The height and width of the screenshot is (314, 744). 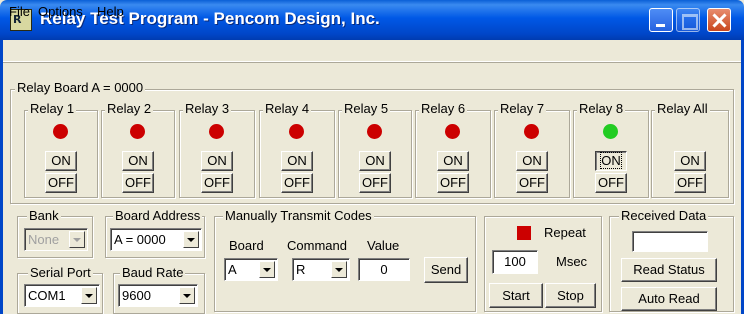 What do you see at coordinates (572, 261) in the screenshot?
I see `repeat-unit-label: Msec` at bounding box center [572, 261].